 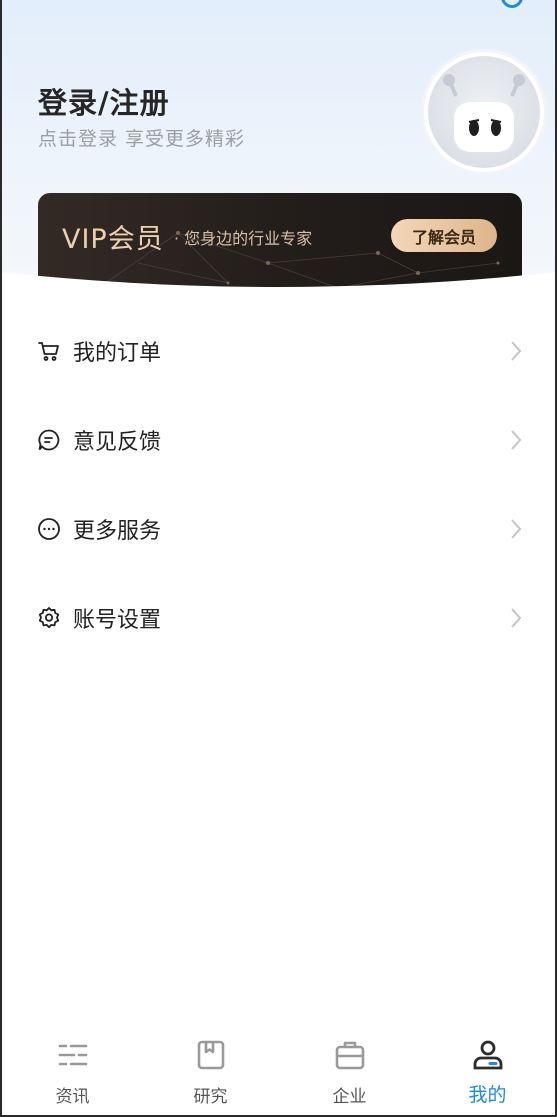 I want to click on menu-item-orders: 我的订单, so click(x=278, y=350).